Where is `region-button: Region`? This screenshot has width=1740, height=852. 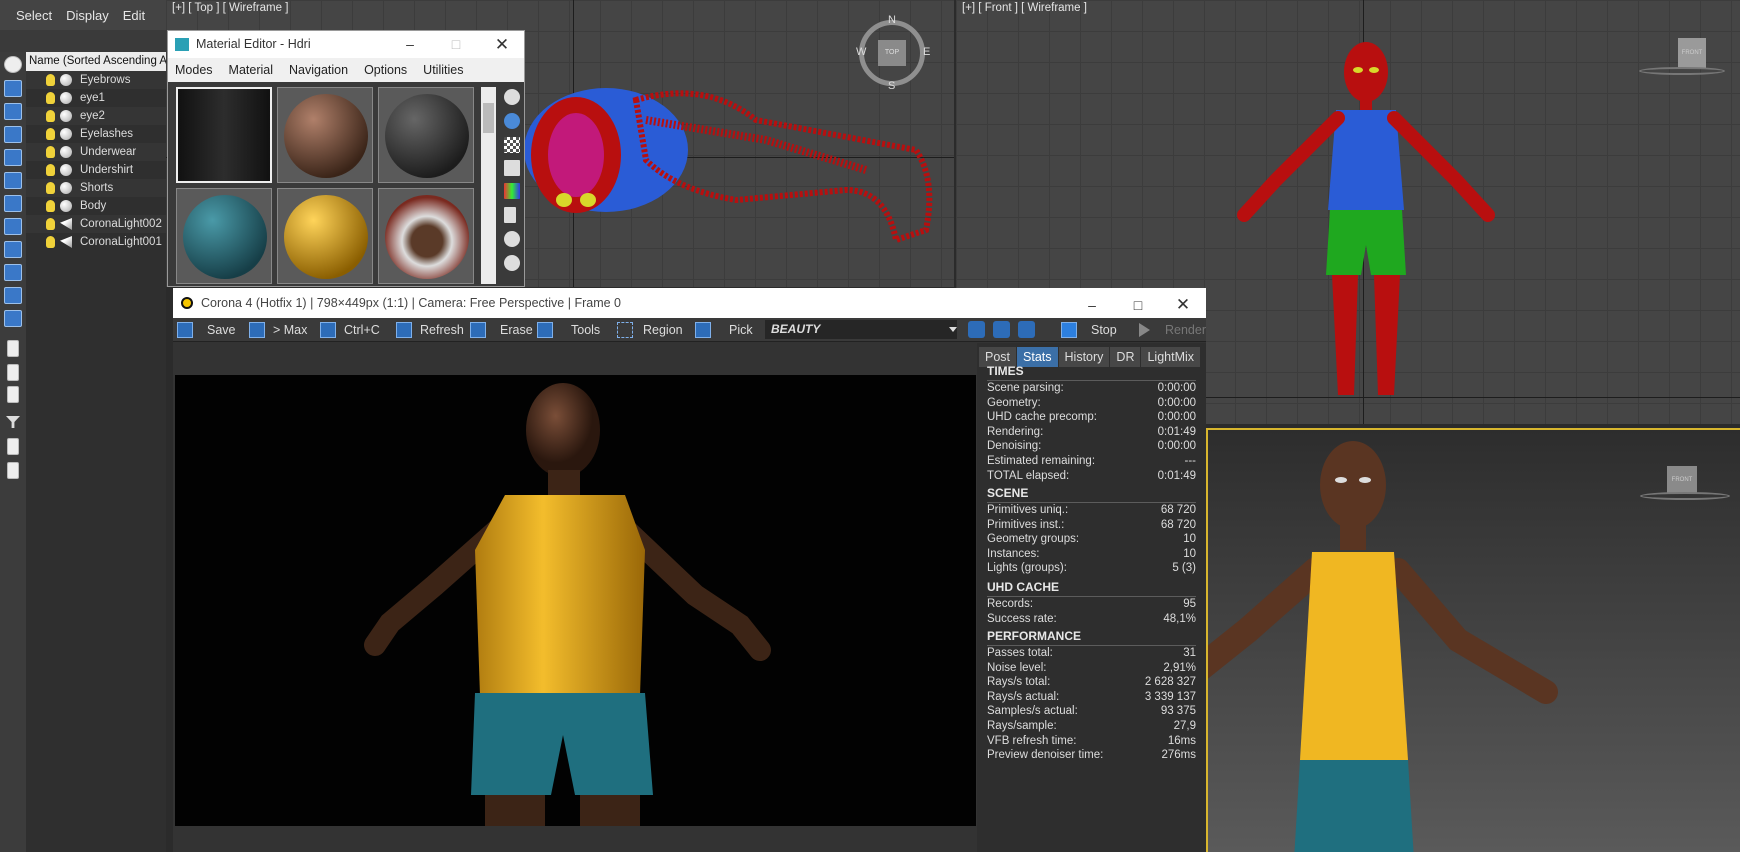
region-button: Region is located at coordinates (650, 330).